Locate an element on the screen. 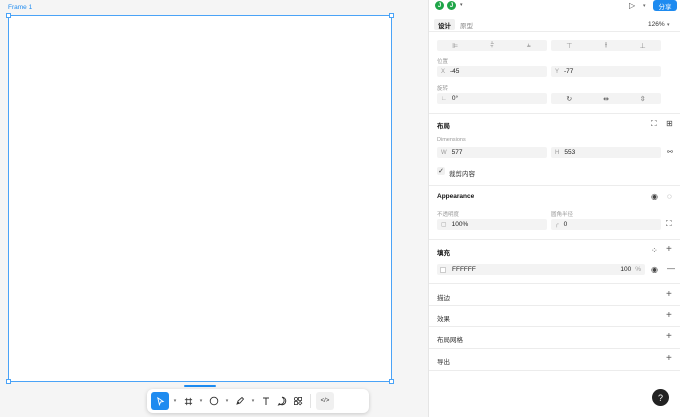 The height and width of the screenshot is (417, 680). fullscreen-icon: ⛶ is located at coordinates (654, 124).